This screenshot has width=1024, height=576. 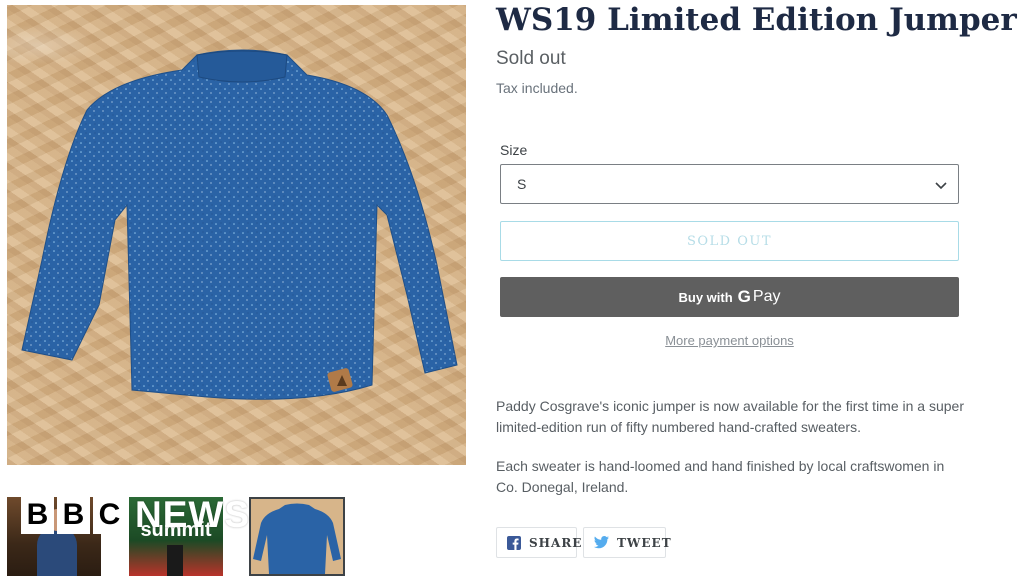 I want to click on twitter-tweet-button: TWEET, so click(x=627, y=542).